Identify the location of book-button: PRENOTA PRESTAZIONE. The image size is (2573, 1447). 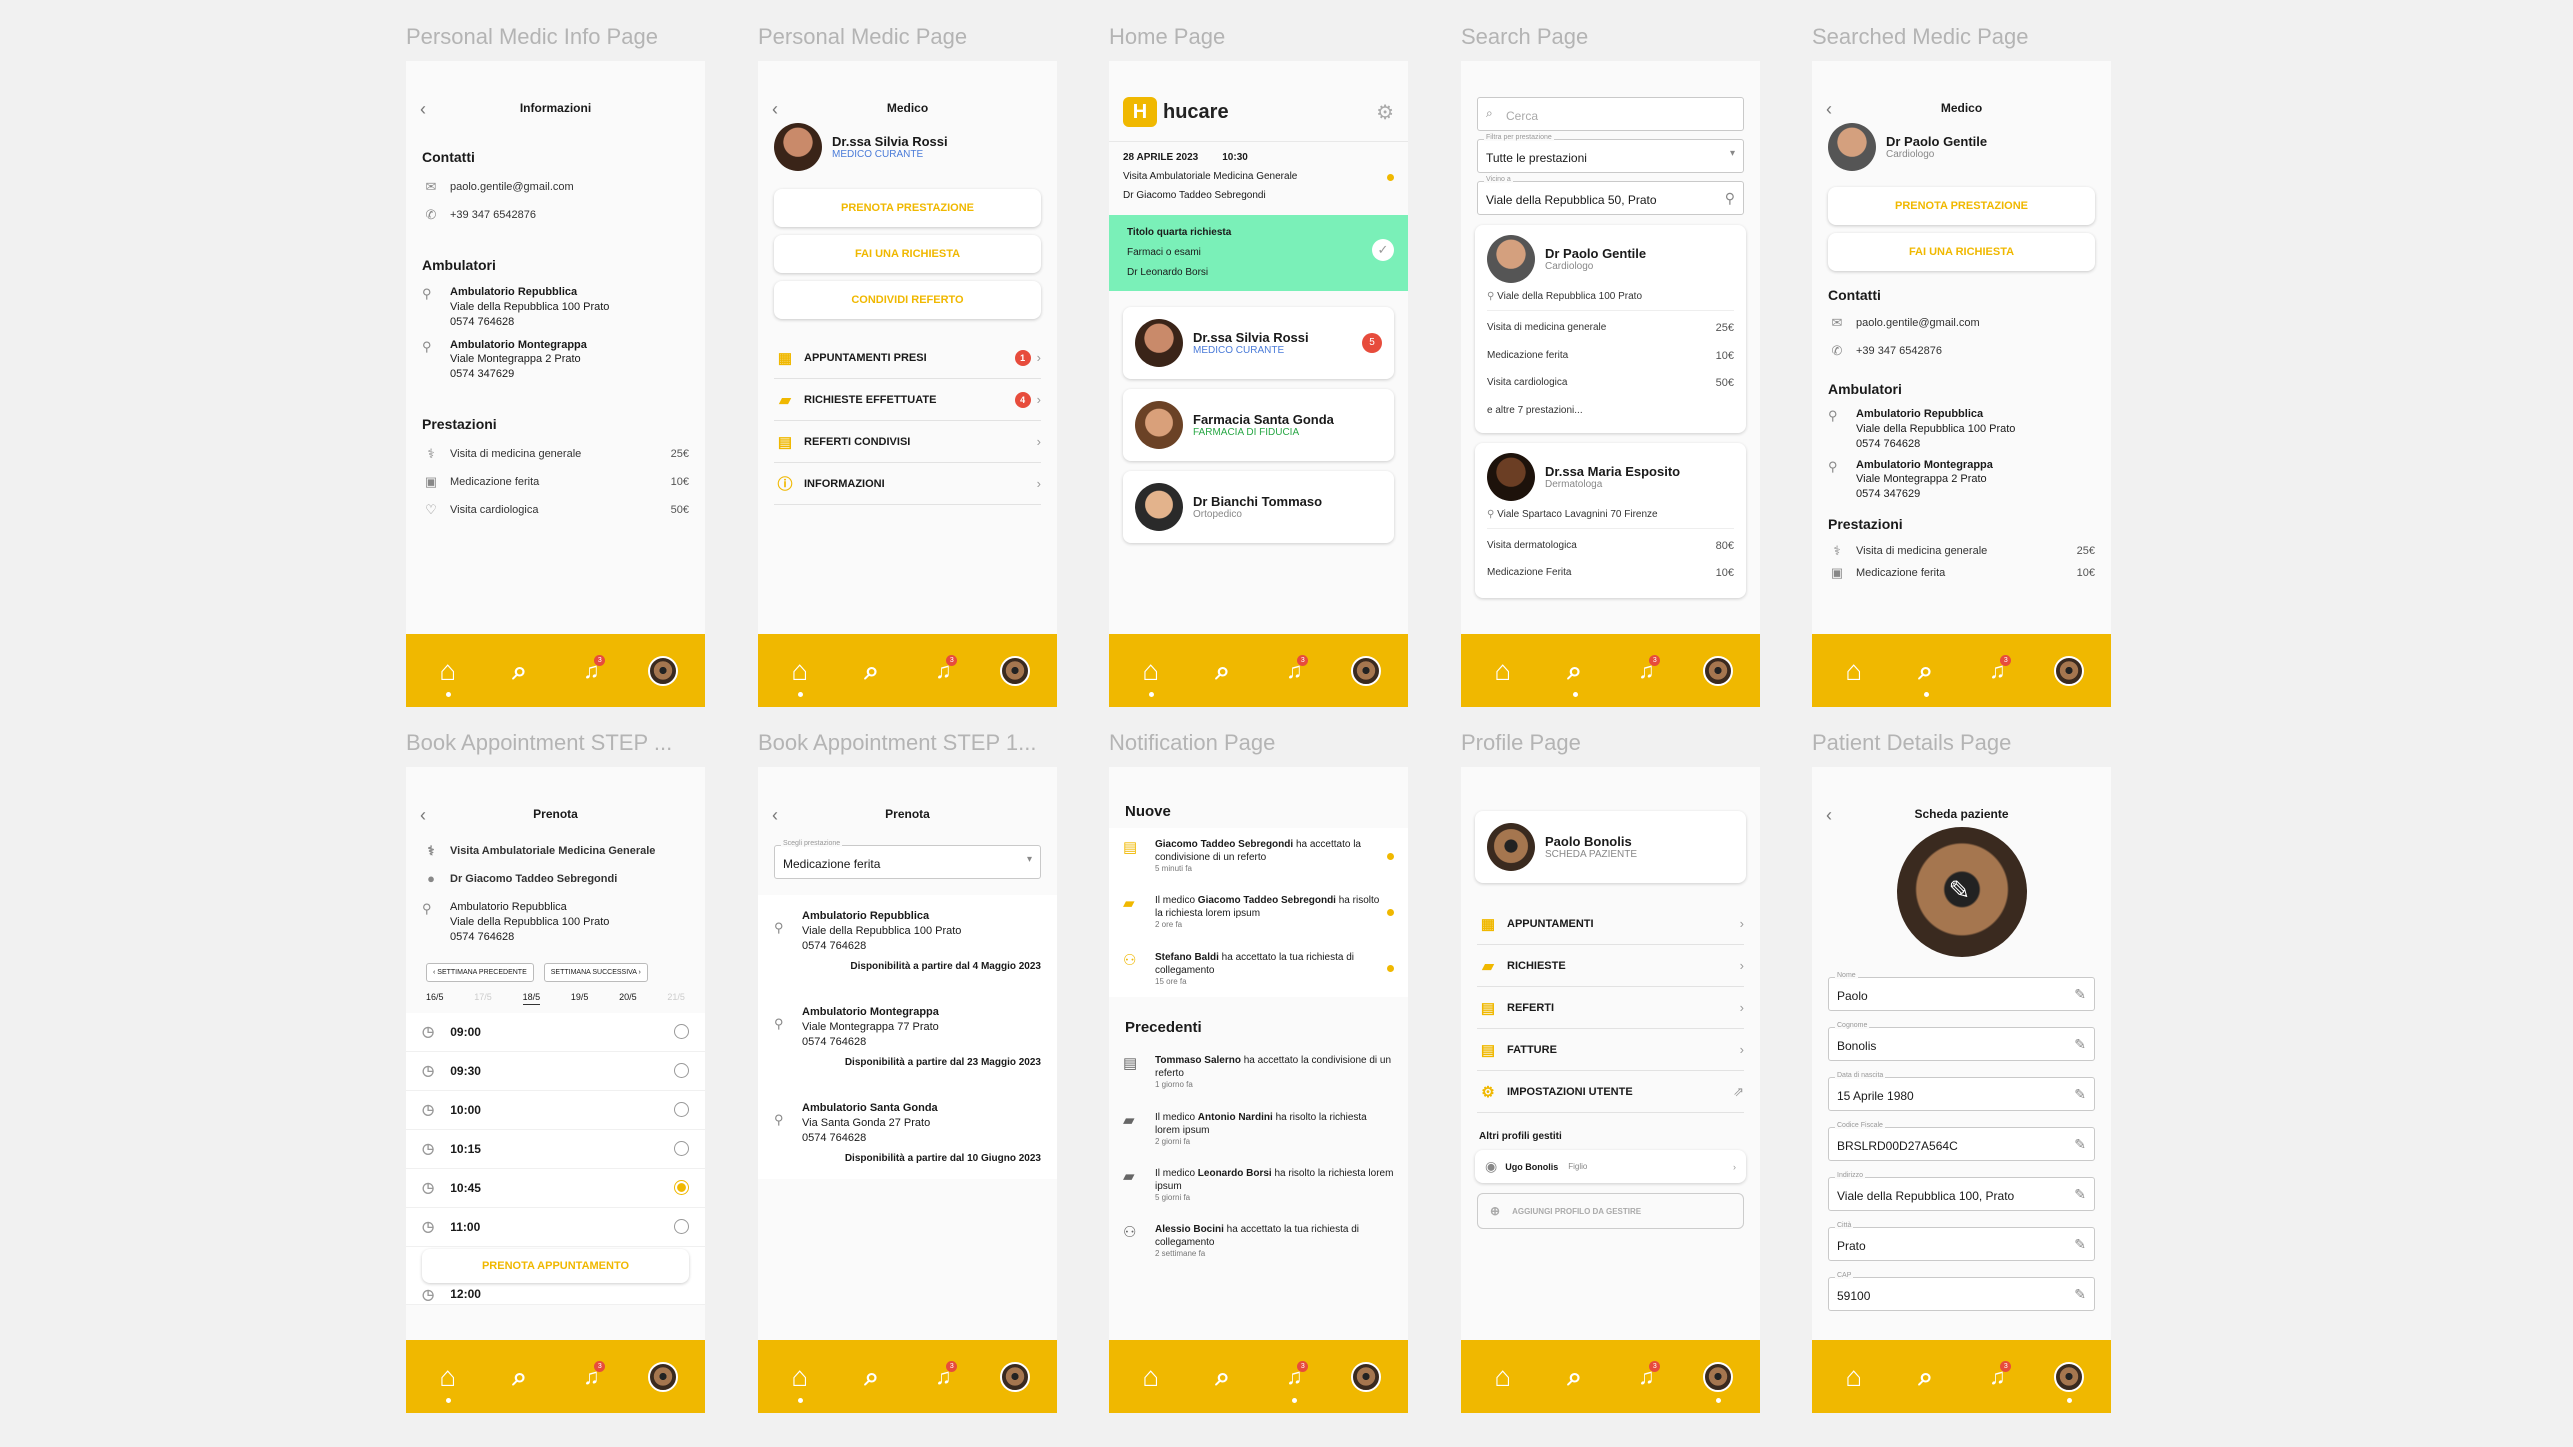
(1961, 206).